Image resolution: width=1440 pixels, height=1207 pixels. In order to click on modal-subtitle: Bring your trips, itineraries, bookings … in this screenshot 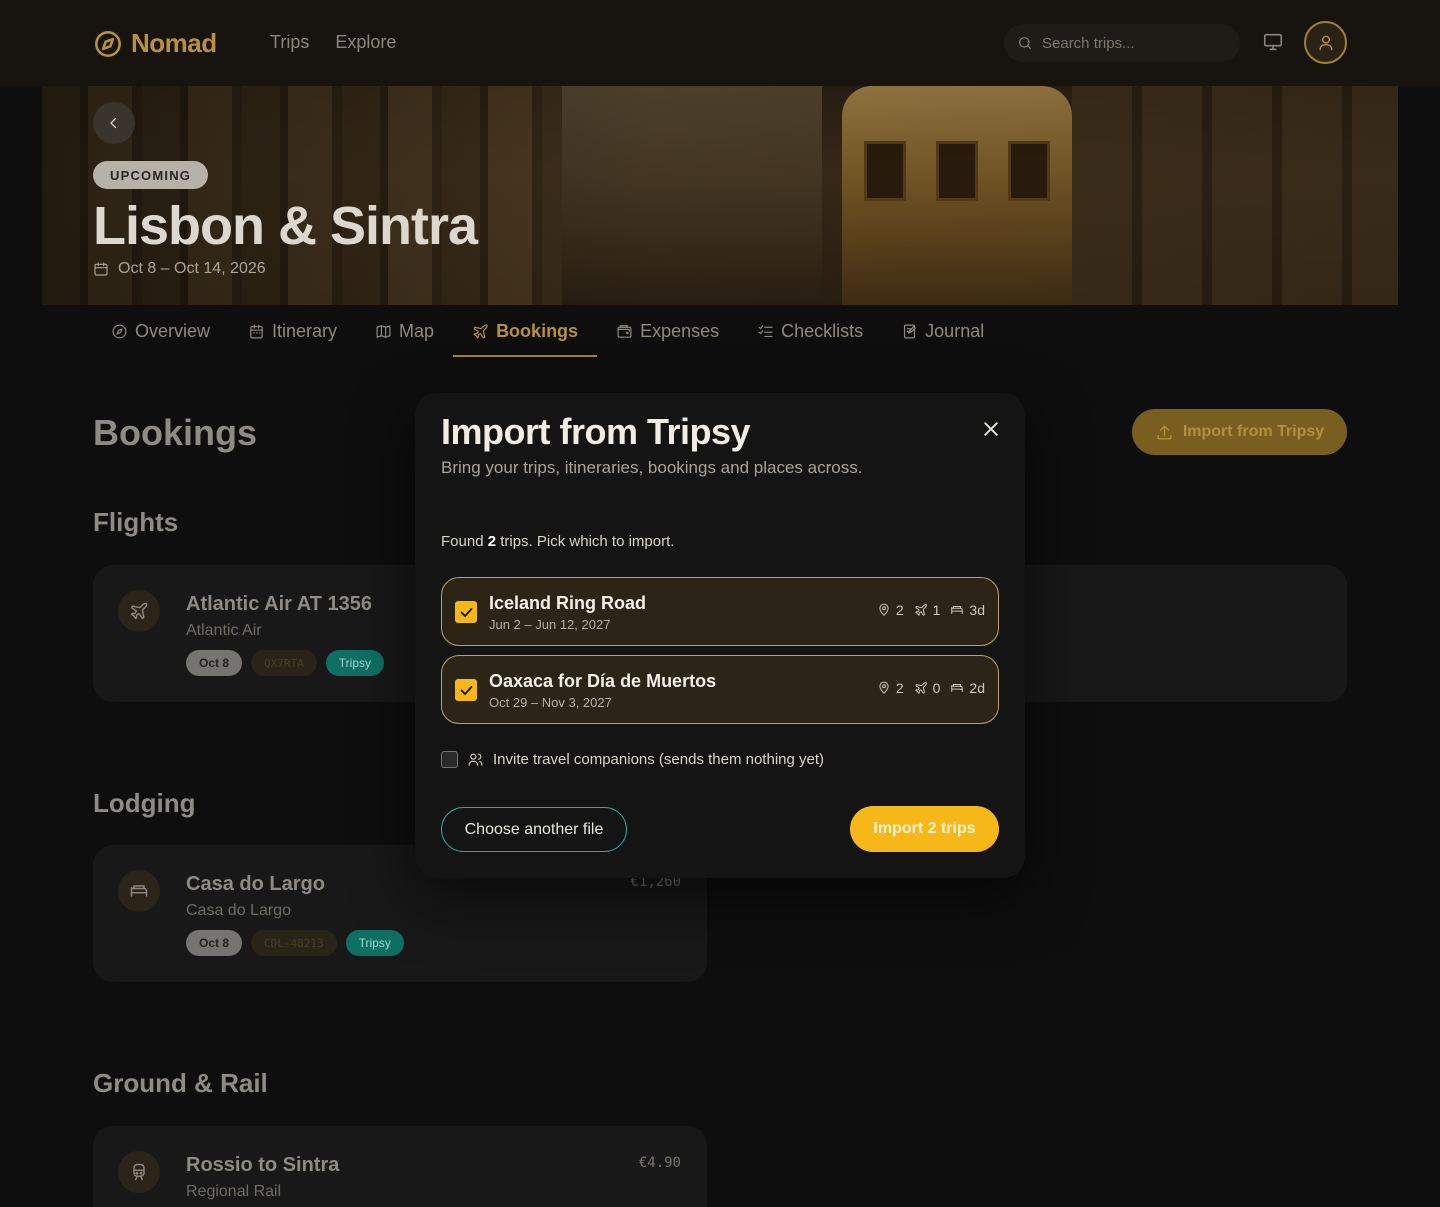, I will do `click(652, 467)`.